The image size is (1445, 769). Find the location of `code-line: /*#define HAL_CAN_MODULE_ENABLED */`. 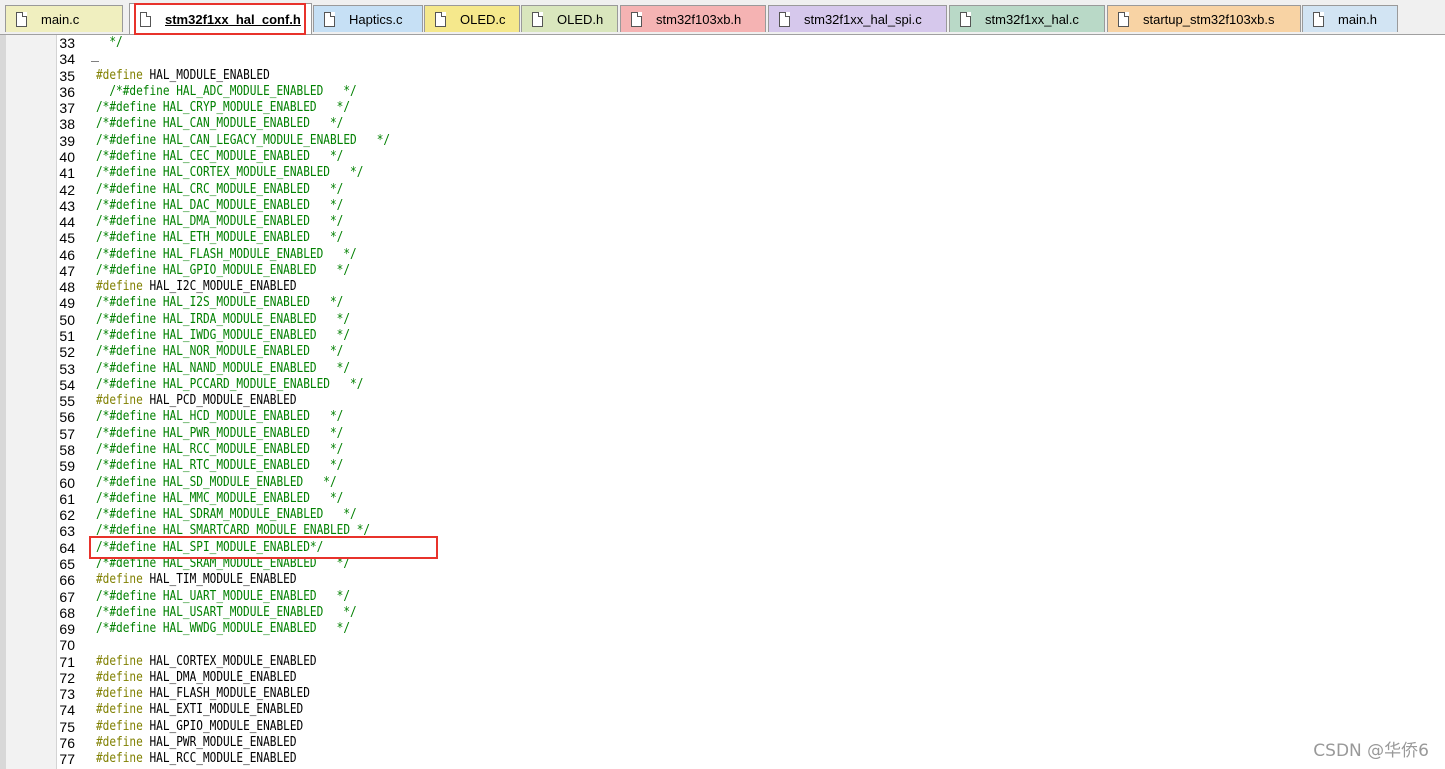

code-line: /*#define HAL_CAN_MODULE_ENABLED */ is located at coordinates (219, 124).